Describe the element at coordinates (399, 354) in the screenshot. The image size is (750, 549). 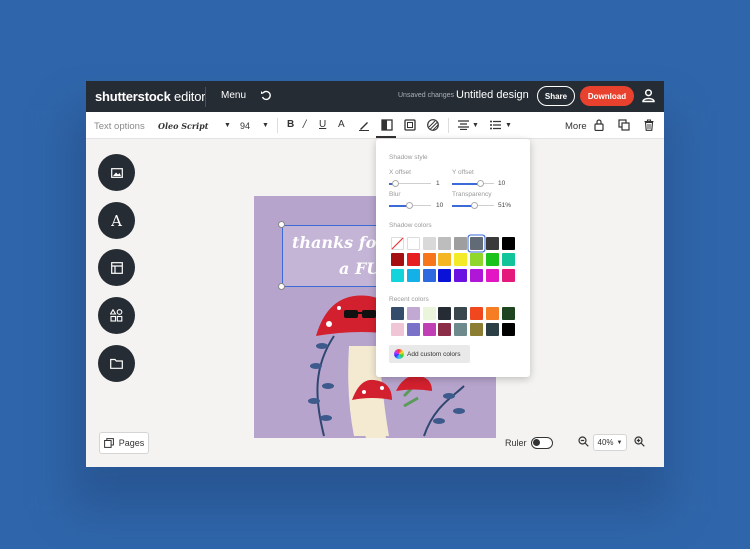
I see `color-wheel-icon` at that location.